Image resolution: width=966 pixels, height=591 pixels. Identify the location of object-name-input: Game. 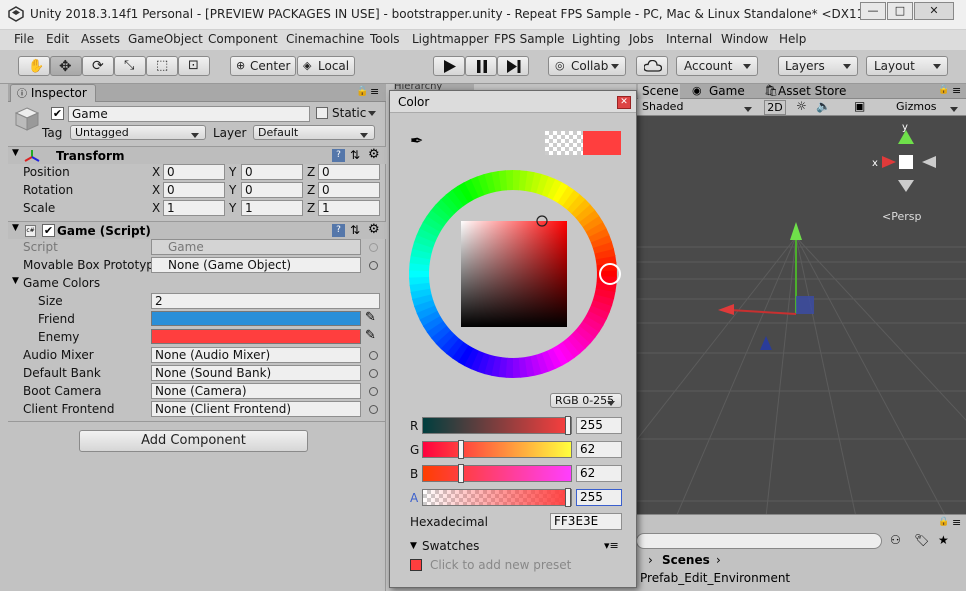
(189, 114).